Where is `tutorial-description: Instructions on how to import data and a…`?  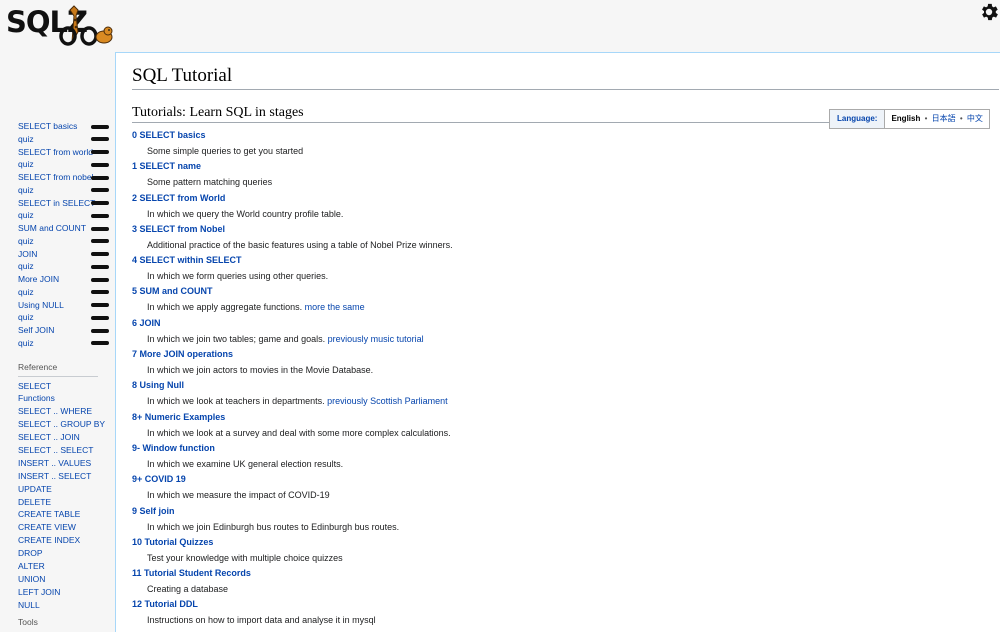 tutorial-description: Instructions on how to import data and a… is located at coordinates (532, 620).